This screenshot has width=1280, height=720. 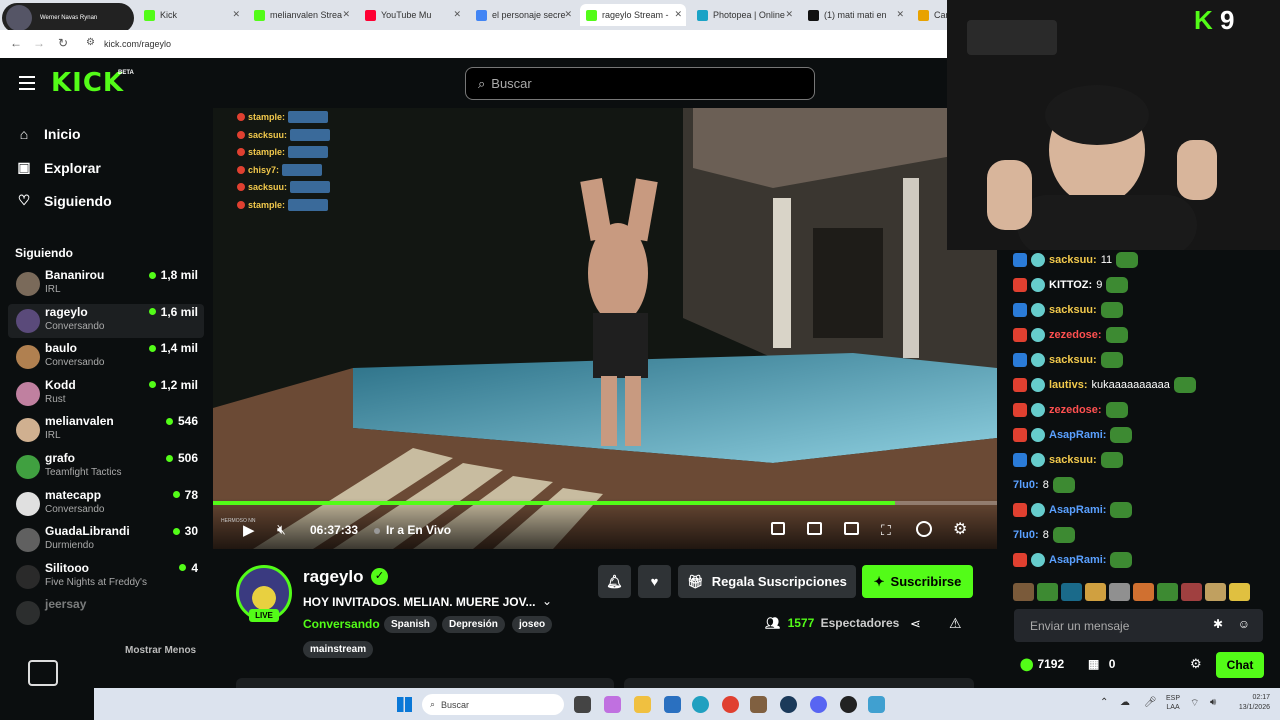 What do you see at coordinates (1213, 702) in the screenshot?
I see `volume-icon: 🔊︎` at bounding box center [1213, 702].